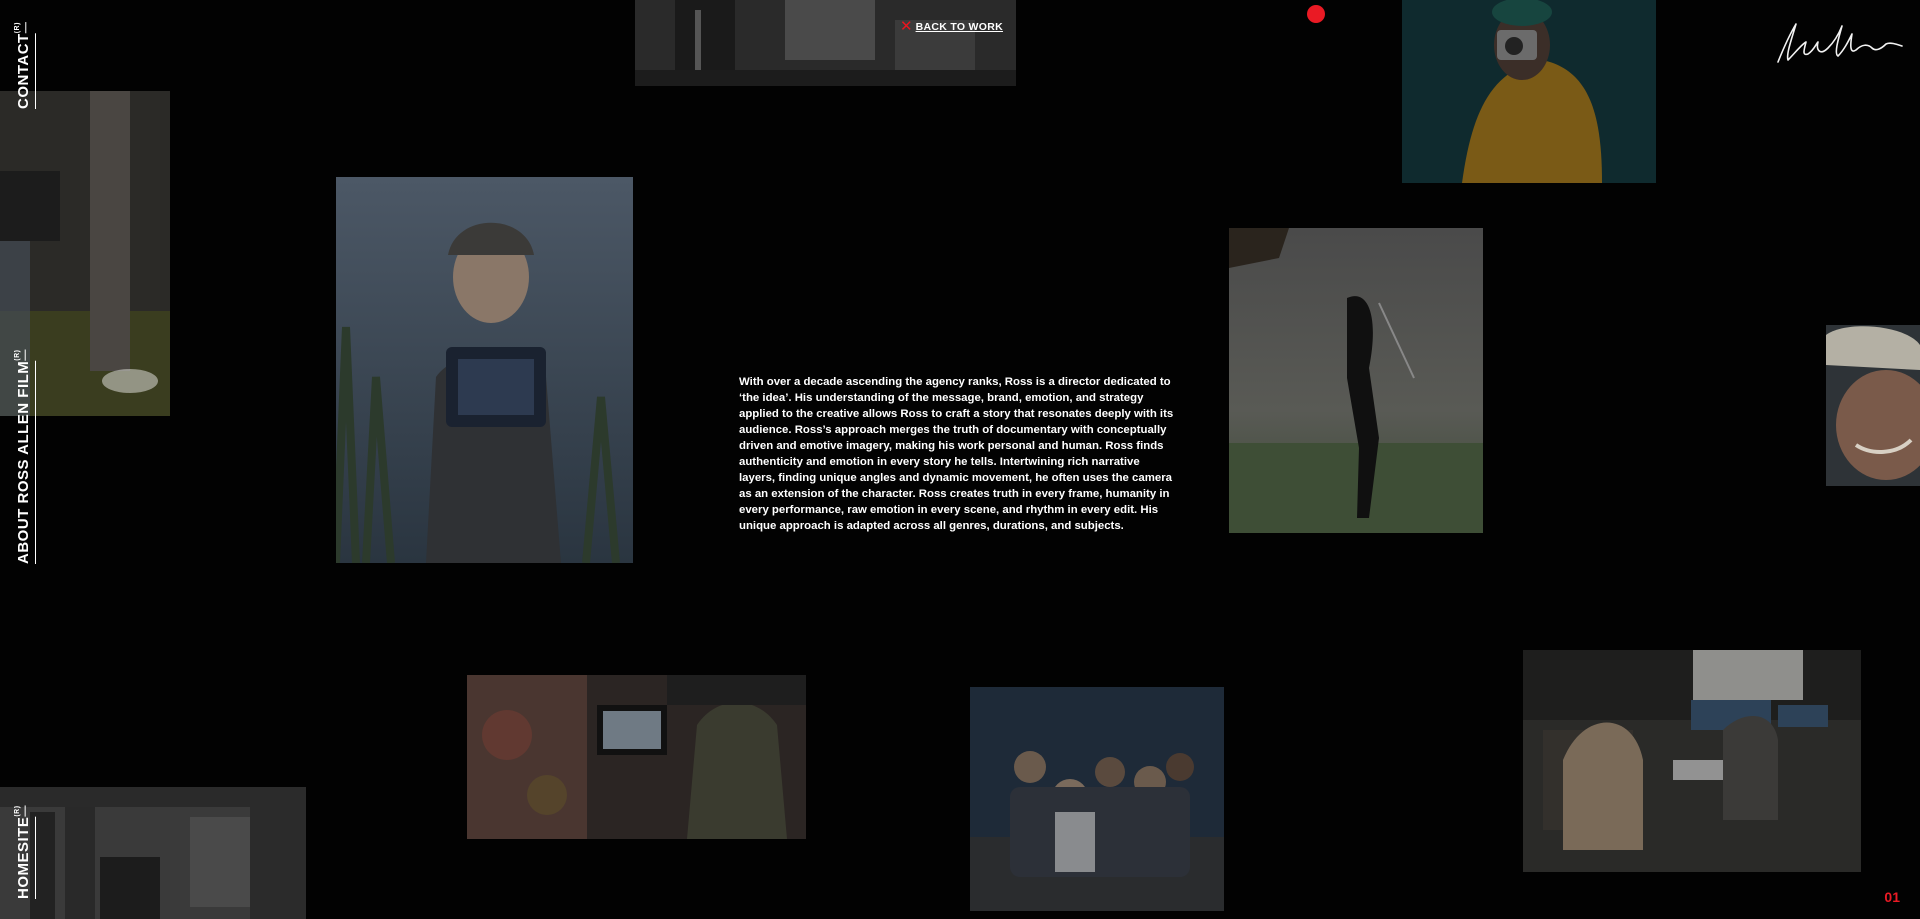  What do you see at coordinates (1356, 380) in the screenshot?
I see `photo-golfer-swing` at bounding box center [1356, 380].